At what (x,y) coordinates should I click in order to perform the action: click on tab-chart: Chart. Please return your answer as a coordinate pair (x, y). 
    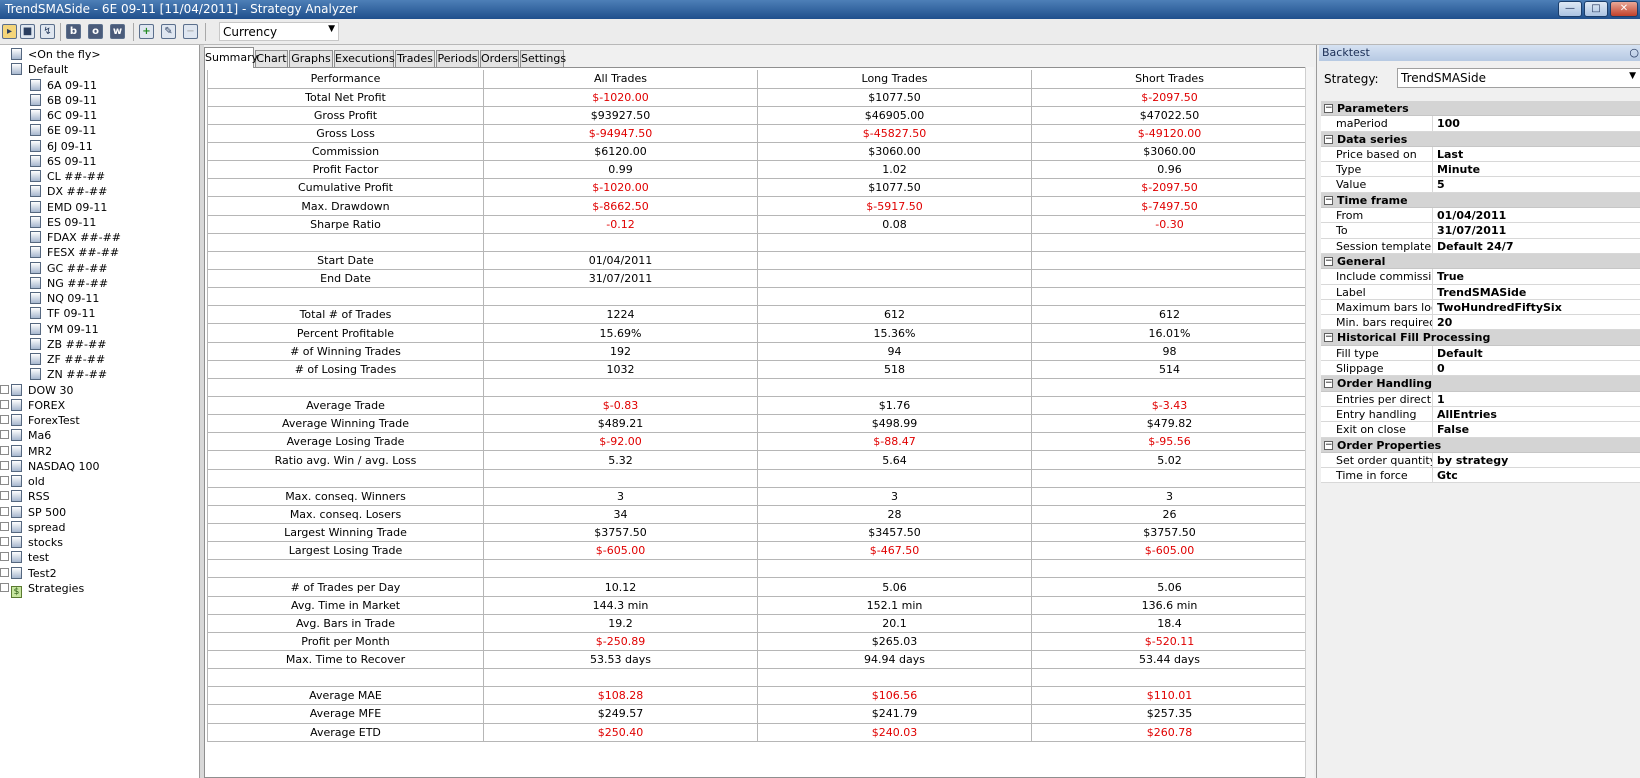
    Looking at the image, I should click on (271, 58).